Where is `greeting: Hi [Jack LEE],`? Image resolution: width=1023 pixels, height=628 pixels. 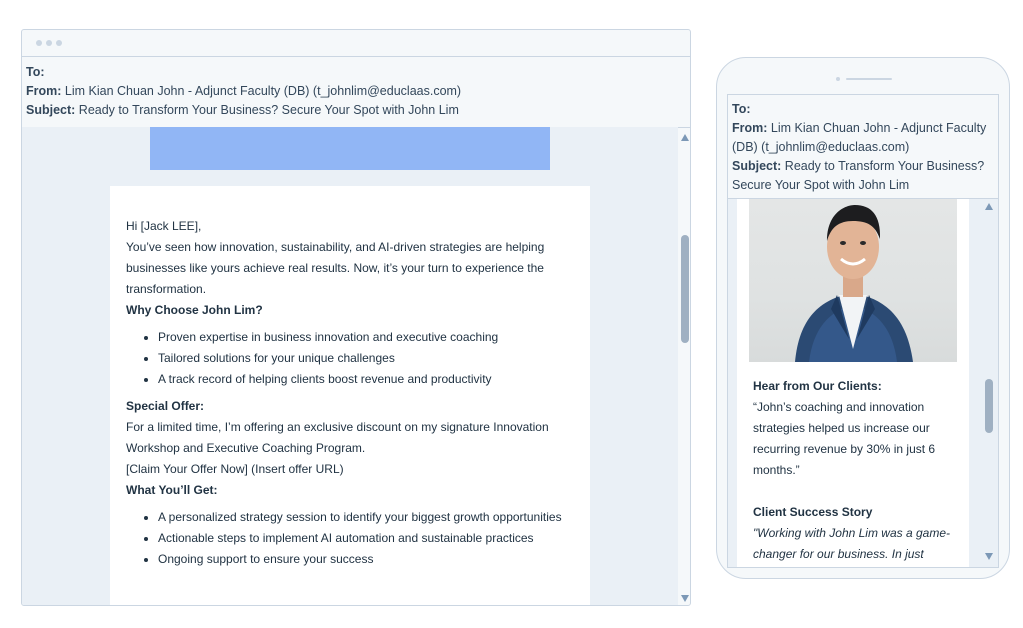
greeting: Hi [Jack LEE], is located at coordinates (164, 226).